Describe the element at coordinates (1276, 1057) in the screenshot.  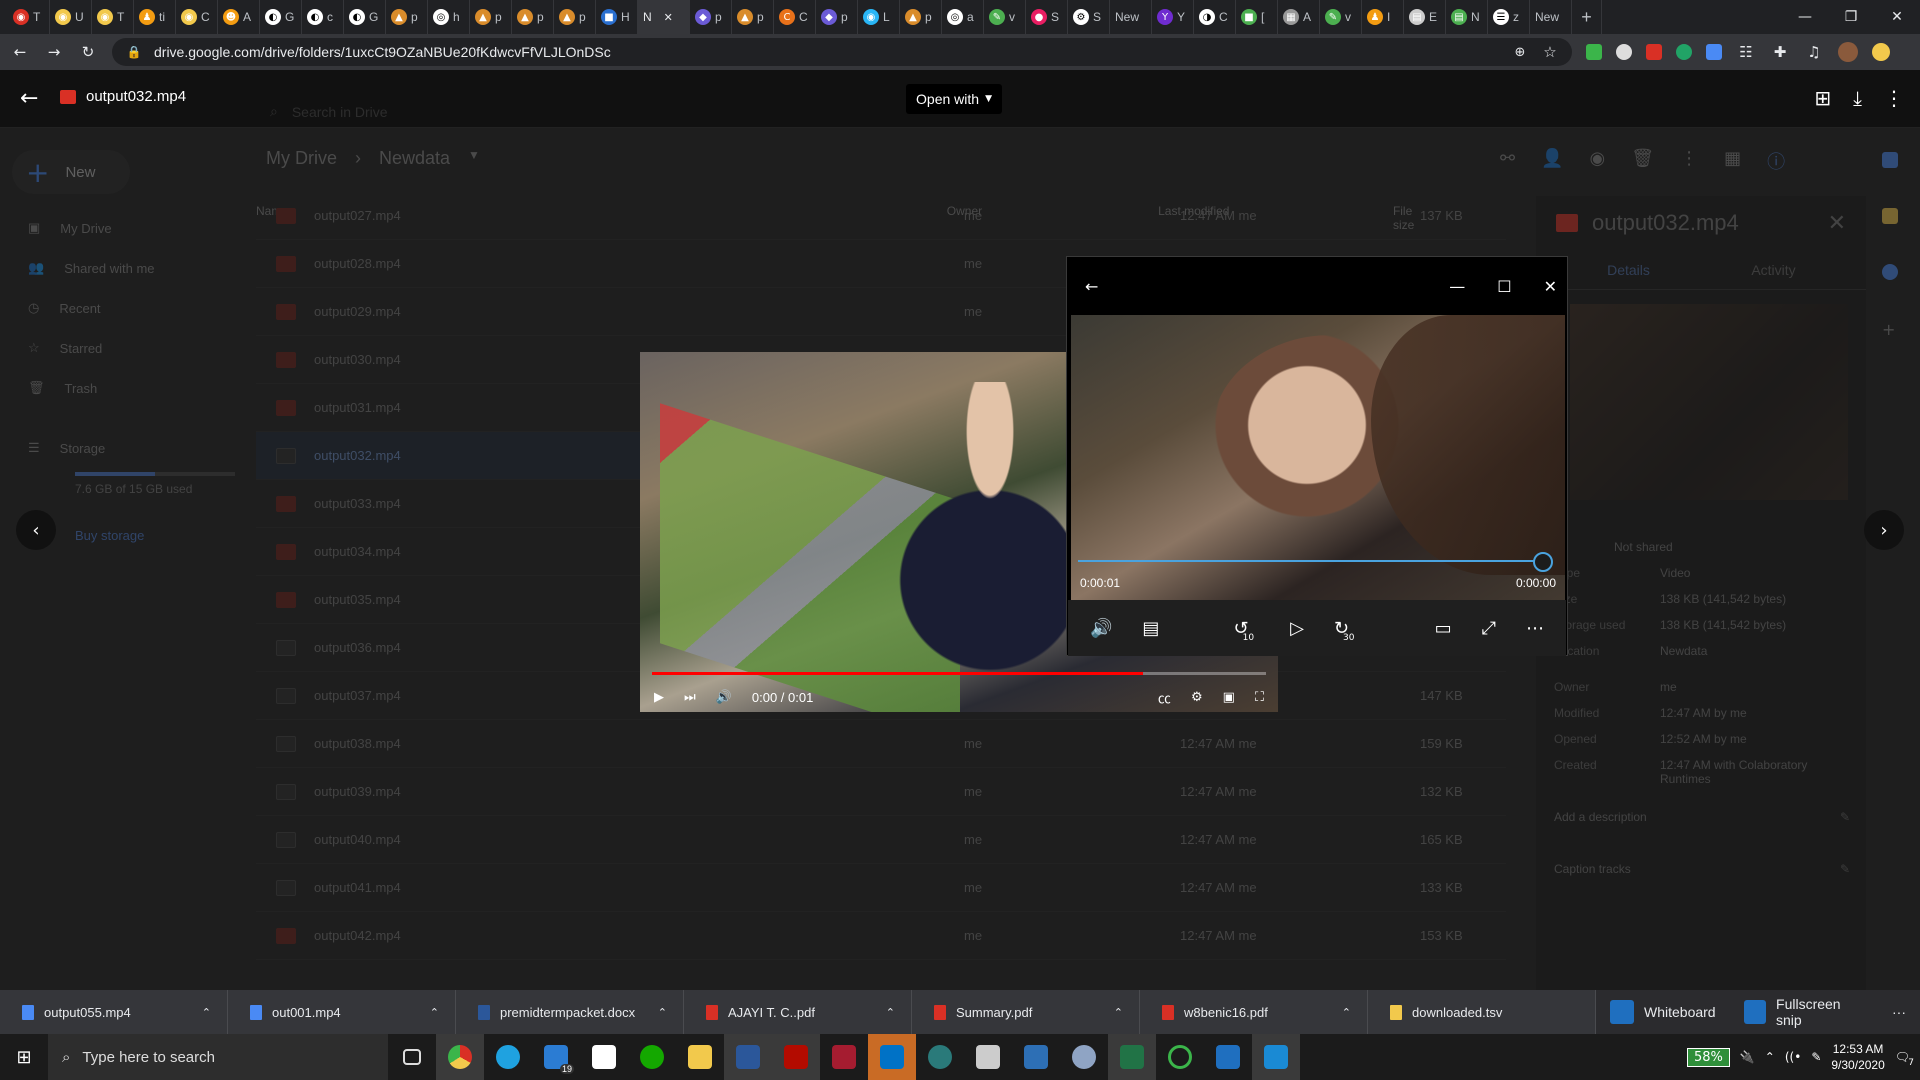
I see `movies-tv-icon` at that location.